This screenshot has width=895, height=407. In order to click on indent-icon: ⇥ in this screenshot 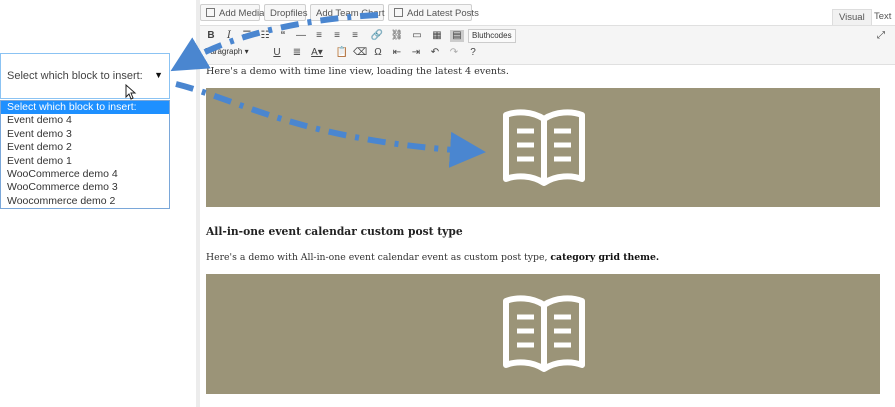, I will do `click(416, 53)`.